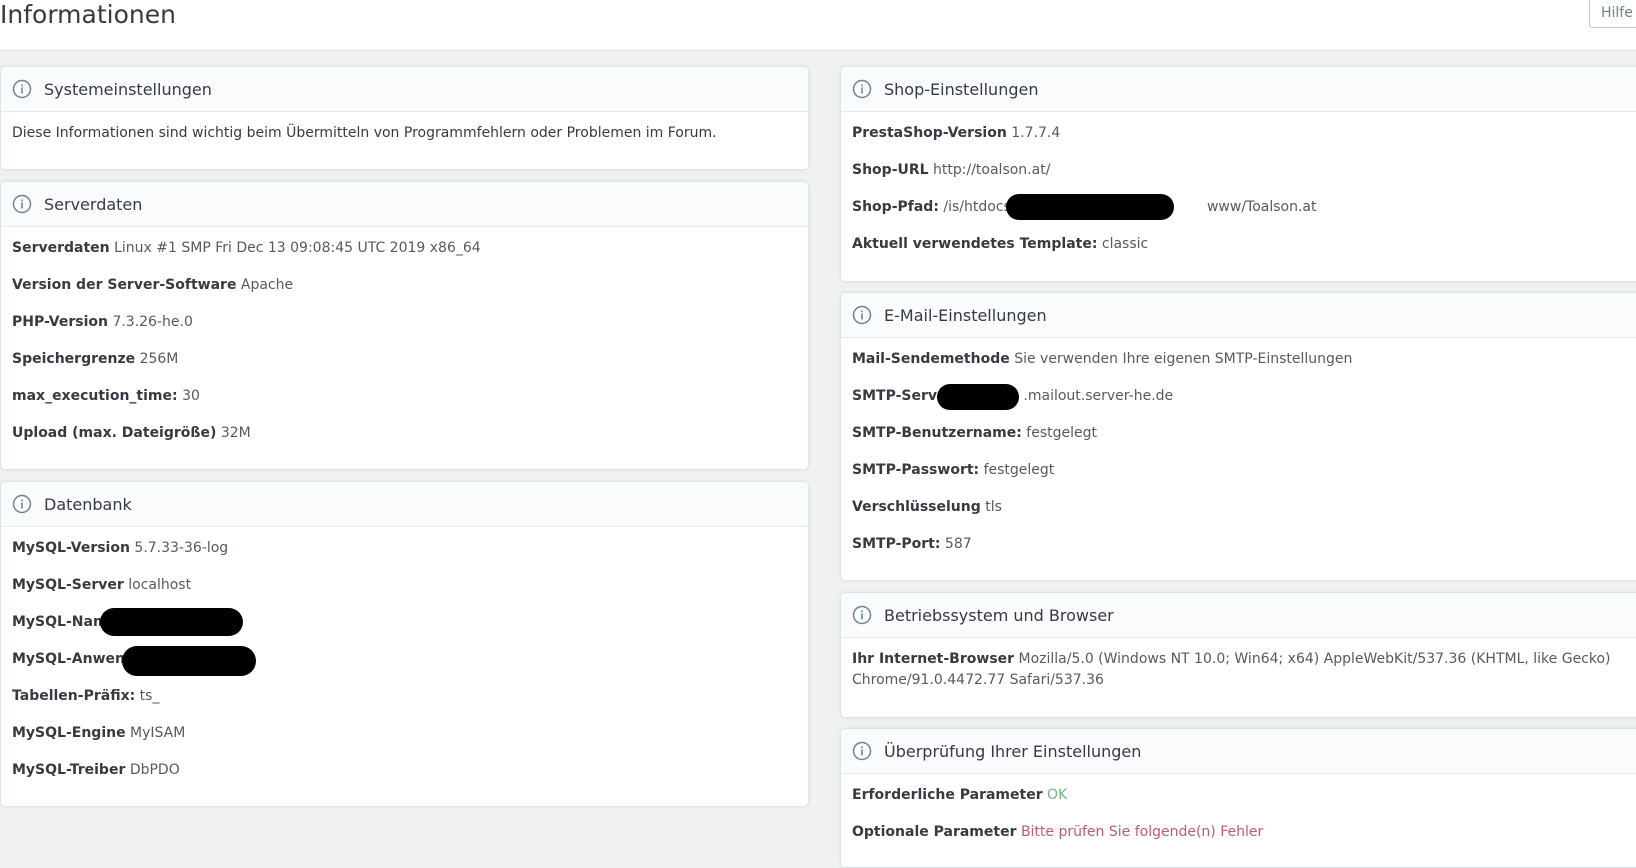 Image resolution: width=1636 pixels, height=868 pixels. I want to click on row-value: classic, so click(1125, 244).